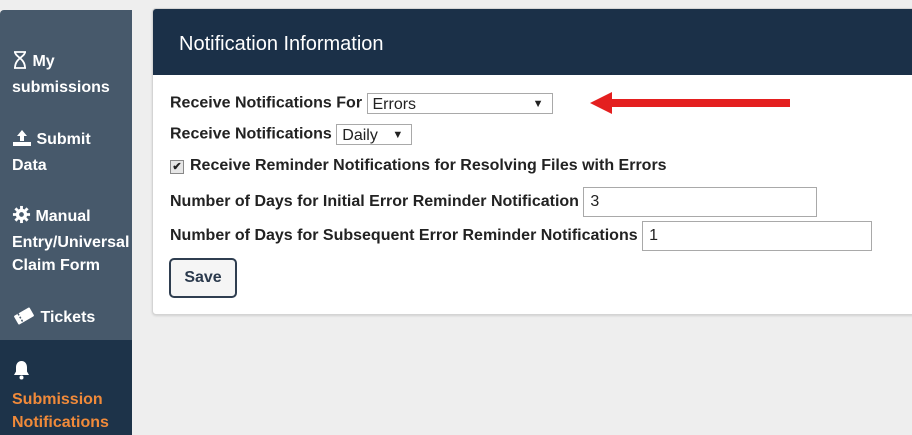 The height and width of the screenshot is (435, 912). What do you see at coordinates (43, 61) in the screenshot?
I see `sidebar-item-label: My` at bounding box center [43, 61].